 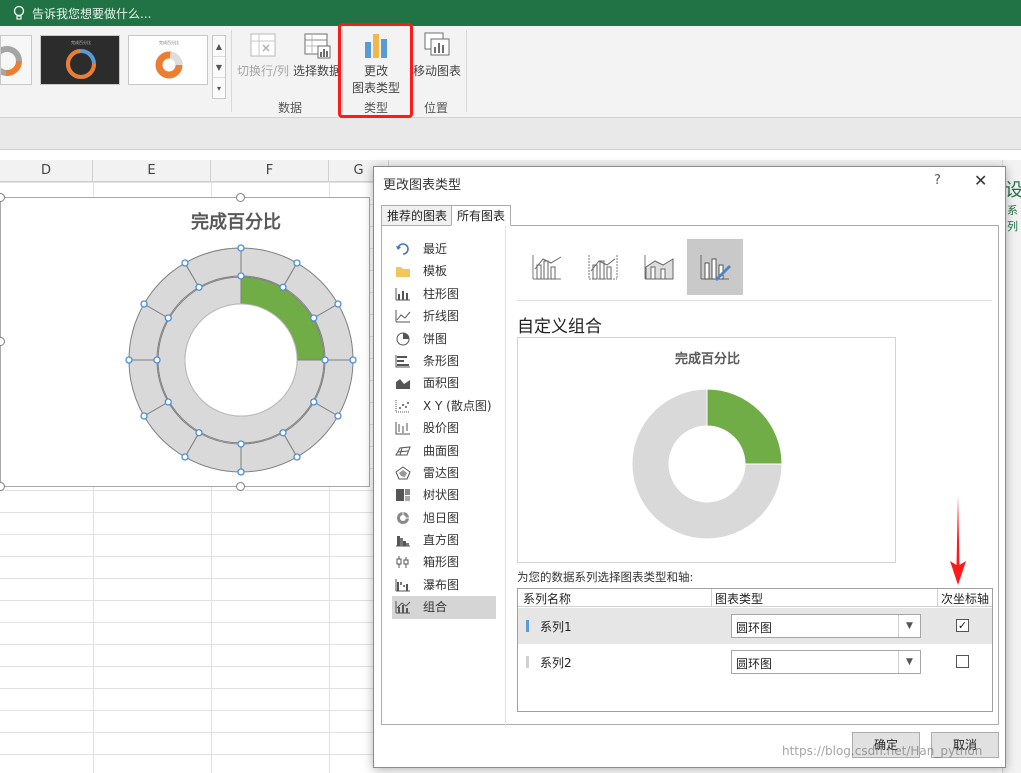 What do you see at coordinates (556, 663) in the screenshot?
I see `series-name: 系列2` at bounding box center [556, 663].